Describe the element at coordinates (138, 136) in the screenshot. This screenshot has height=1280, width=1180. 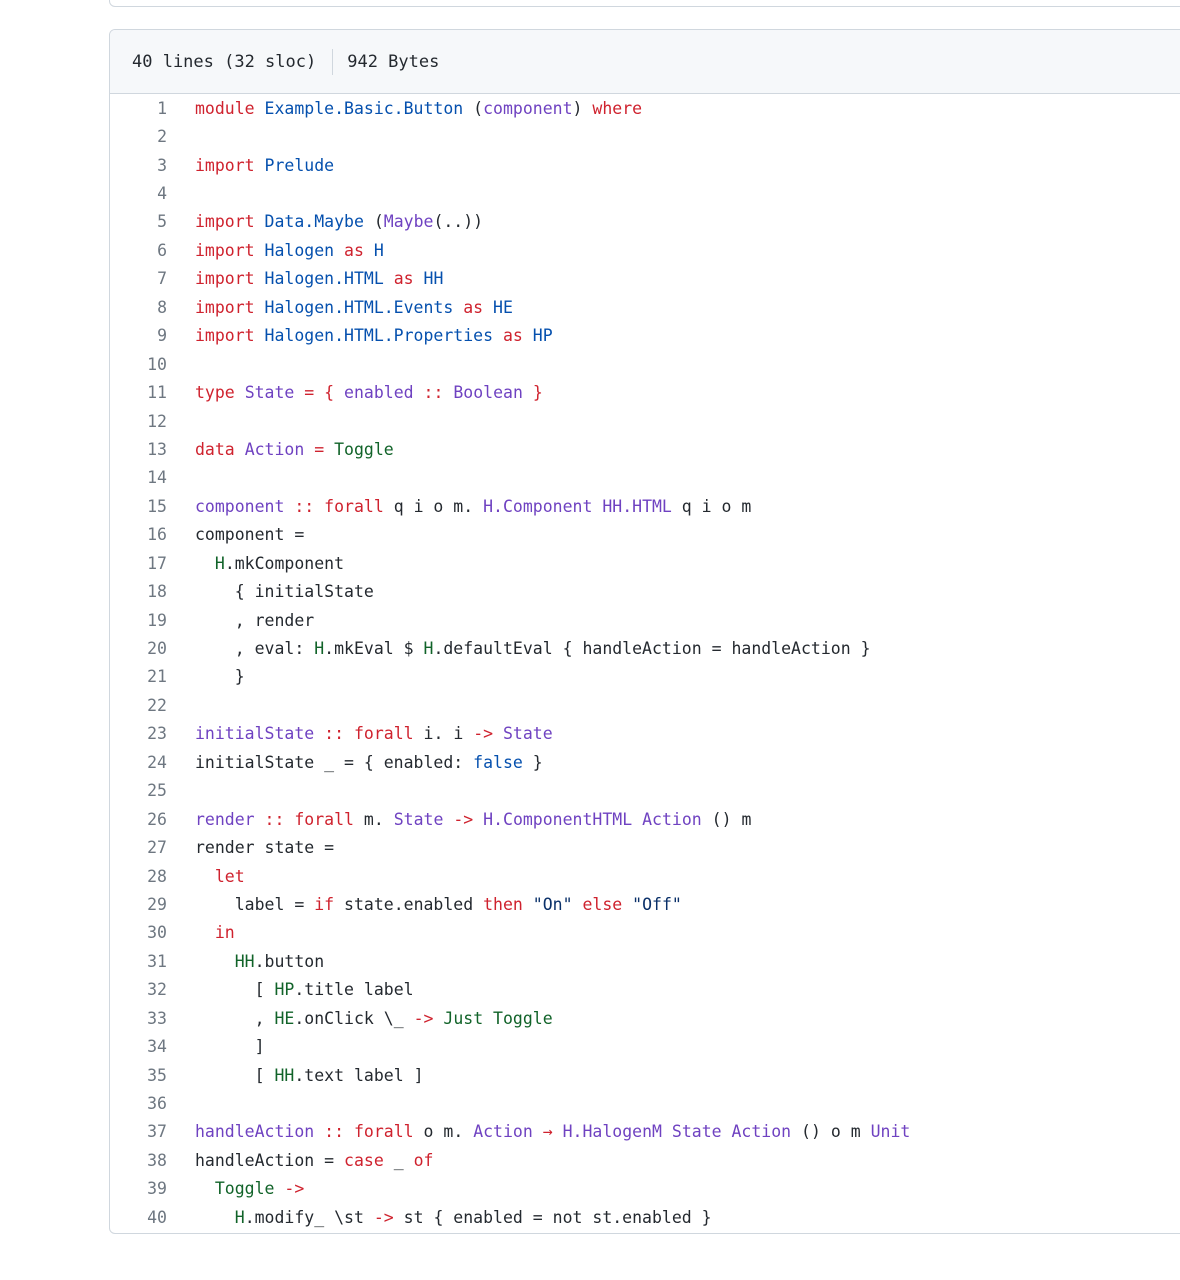
I see `line-number: 2` at that location.